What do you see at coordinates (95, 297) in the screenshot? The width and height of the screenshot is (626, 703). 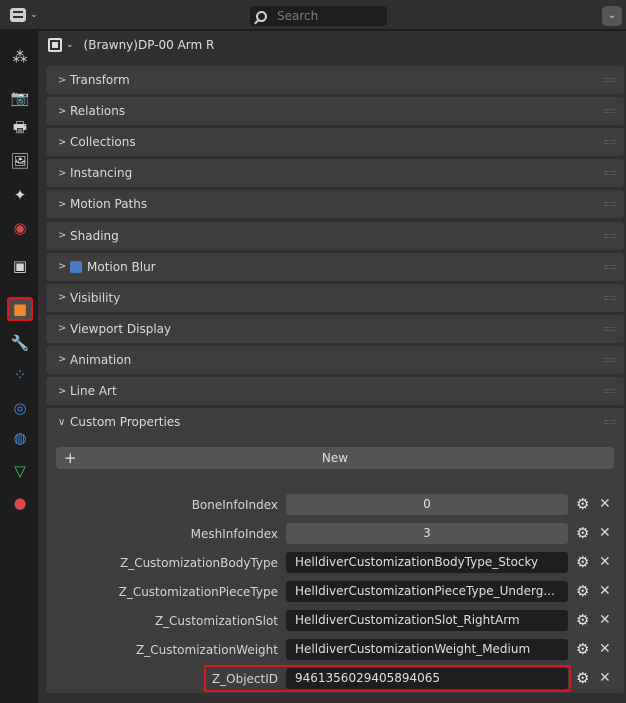 I see `panel-label: Visibility` at bounding box center [95, 297].